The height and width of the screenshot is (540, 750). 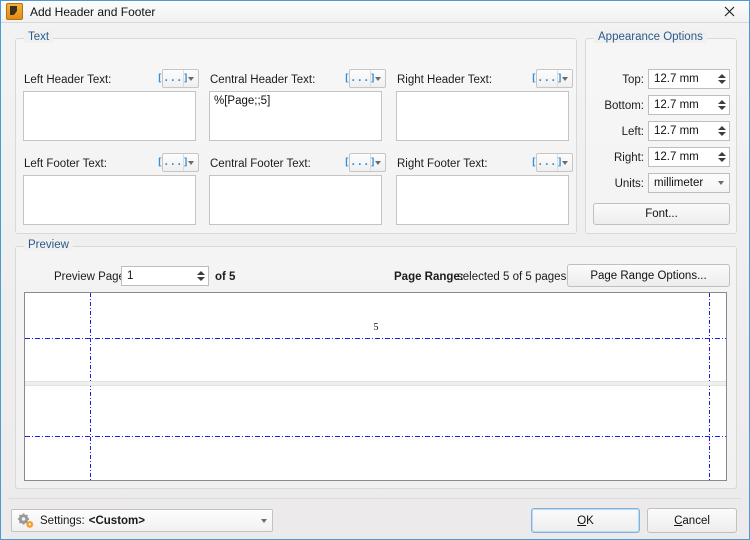 What do you see at coordinates (116, 520) in the screenshot?
I see `settings-value: <Custom>` at bounding box center [116, 520].